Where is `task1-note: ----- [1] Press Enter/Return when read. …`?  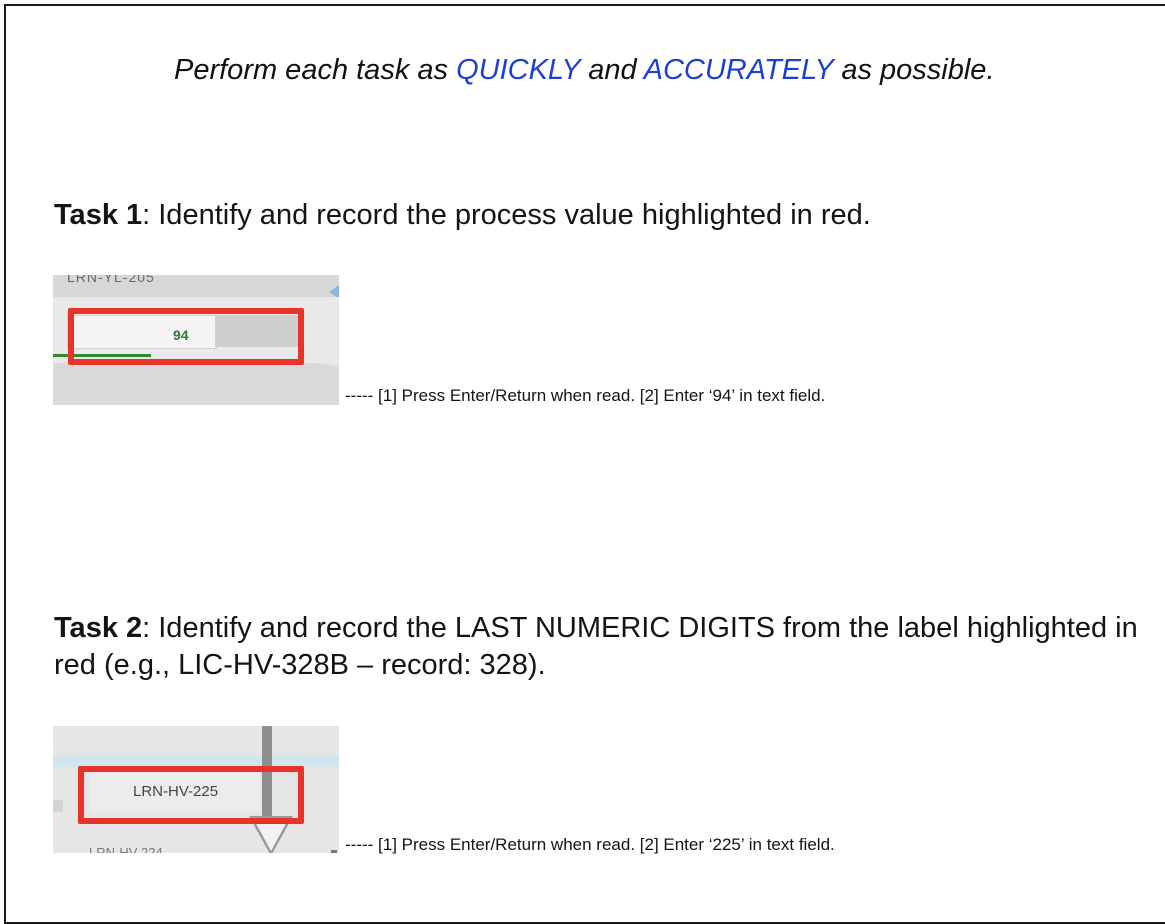 task1-note: ----- [1] Press Enter/Return when read. … is located at coordinates (585, 395).